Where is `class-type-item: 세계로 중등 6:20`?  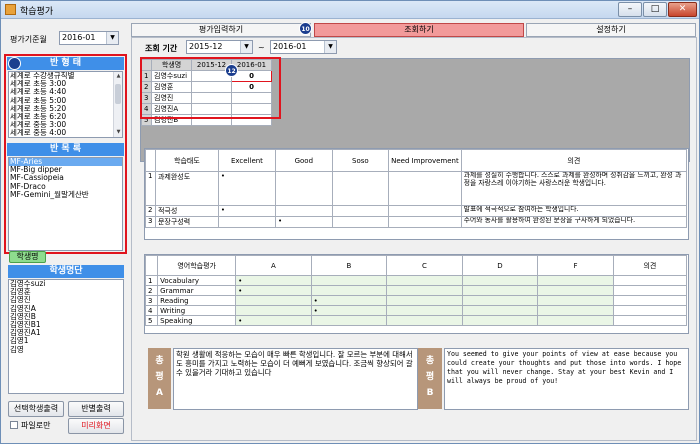 class-type-item: 세계로 중등 6:20 is located at coordinates (38, 137).